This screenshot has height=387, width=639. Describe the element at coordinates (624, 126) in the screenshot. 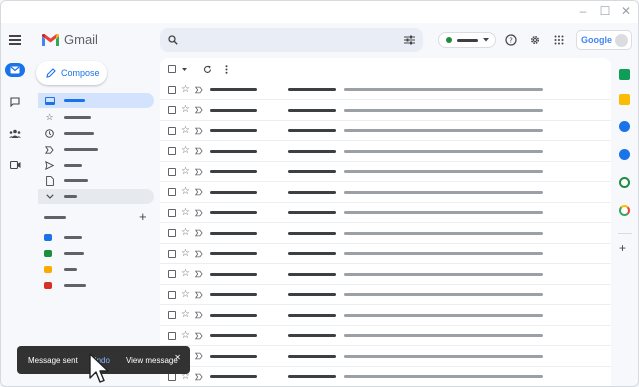

I see `tasks-icon` at that location.